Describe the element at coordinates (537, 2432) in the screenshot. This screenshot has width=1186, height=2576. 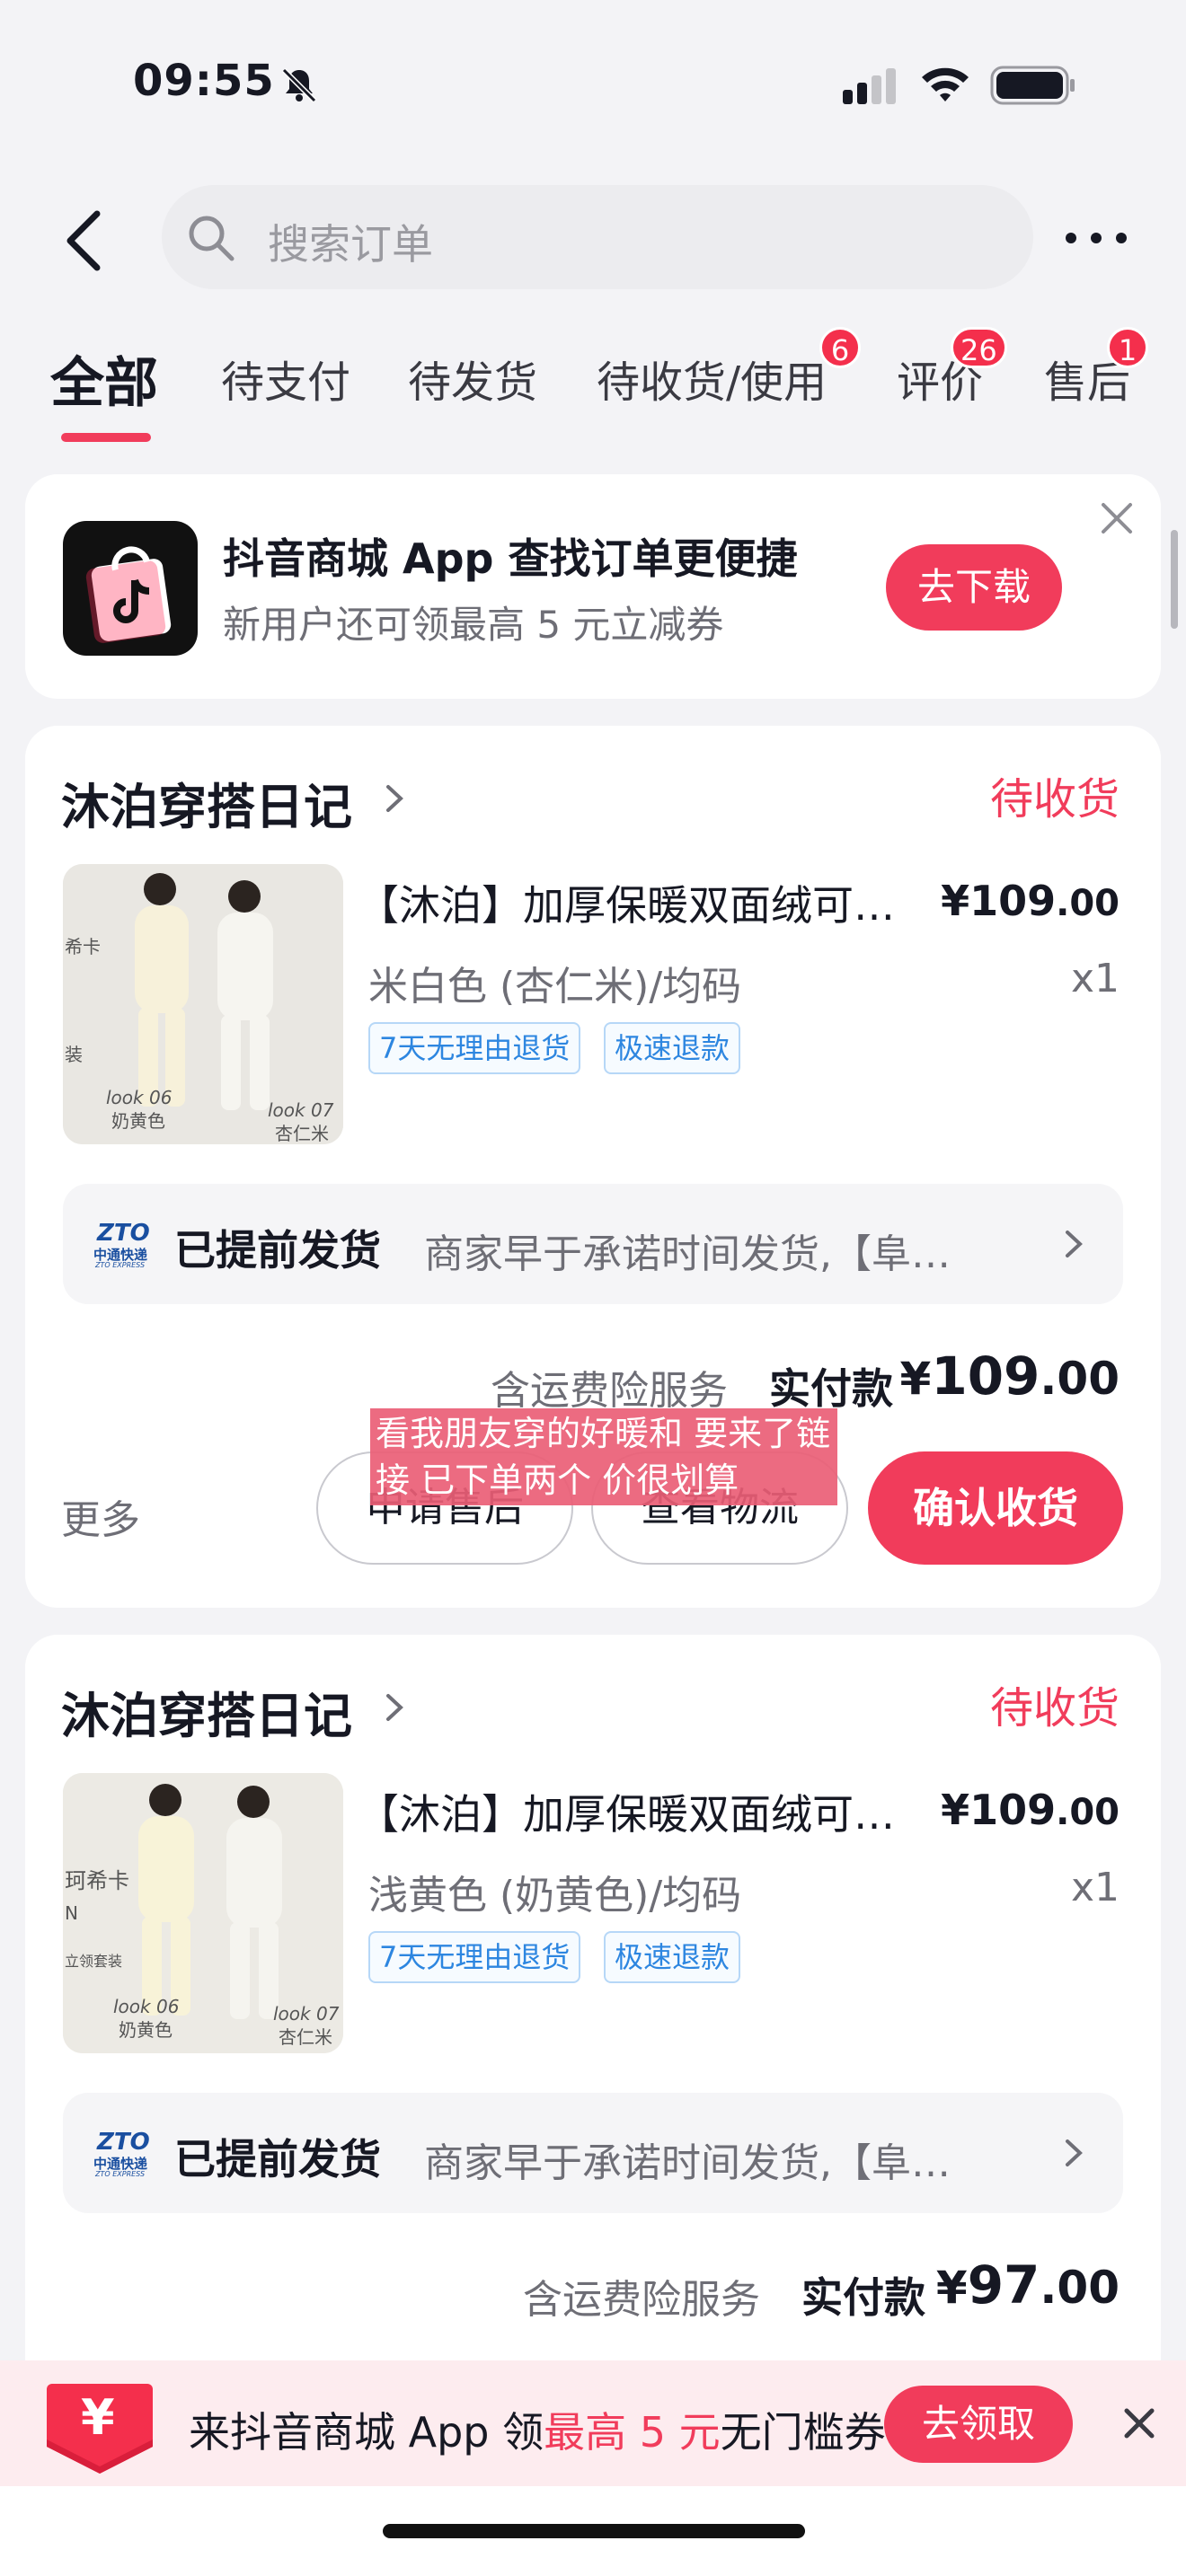
I see `banner-text: 来抖音商城 App 领最高 5 元无门槛券` at that location.